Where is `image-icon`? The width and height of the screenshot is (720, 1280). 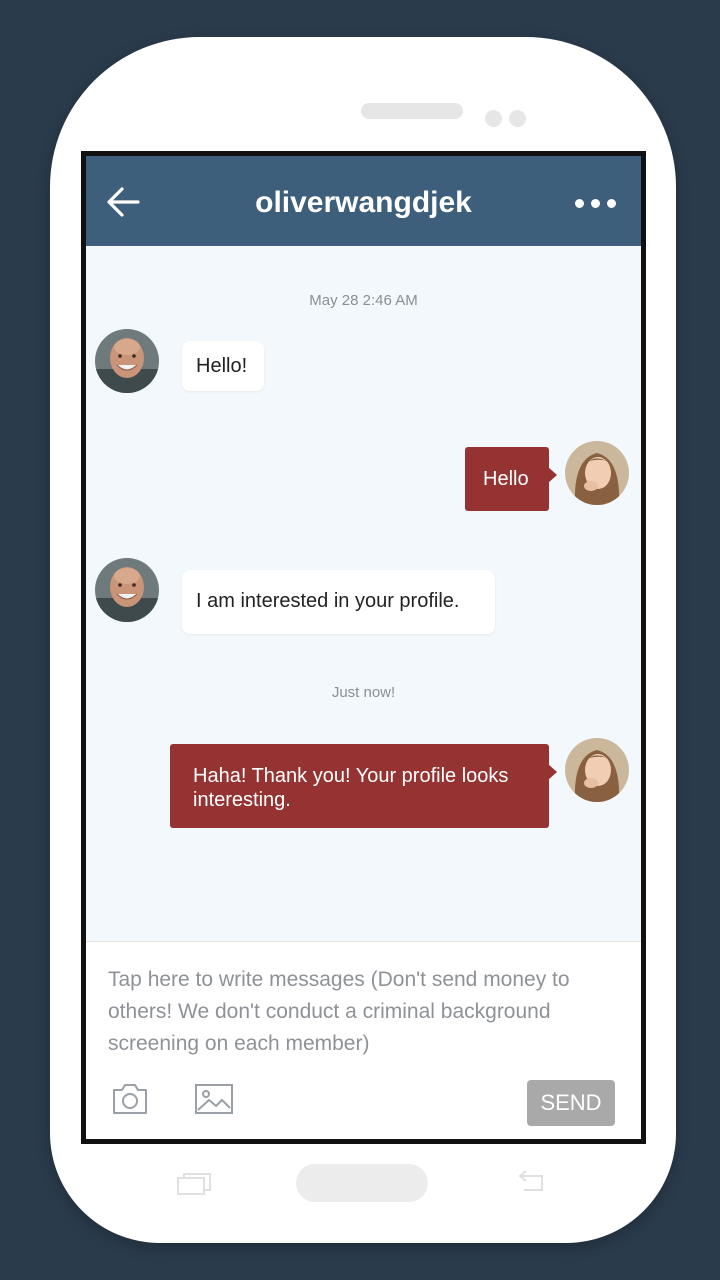
image-icon is located at coordinates (214, 1099).